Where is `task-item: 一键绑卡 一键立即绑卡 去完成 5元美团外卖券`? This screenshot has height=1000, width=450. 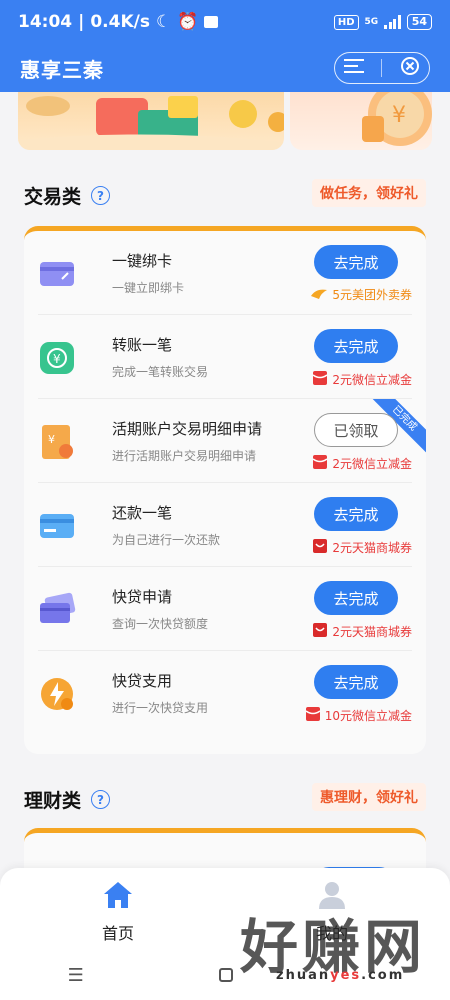 task-item: 一键绑卡 一键立即绑卡 去完成 5元美团外卖券 is located at coordinates (225, 273).